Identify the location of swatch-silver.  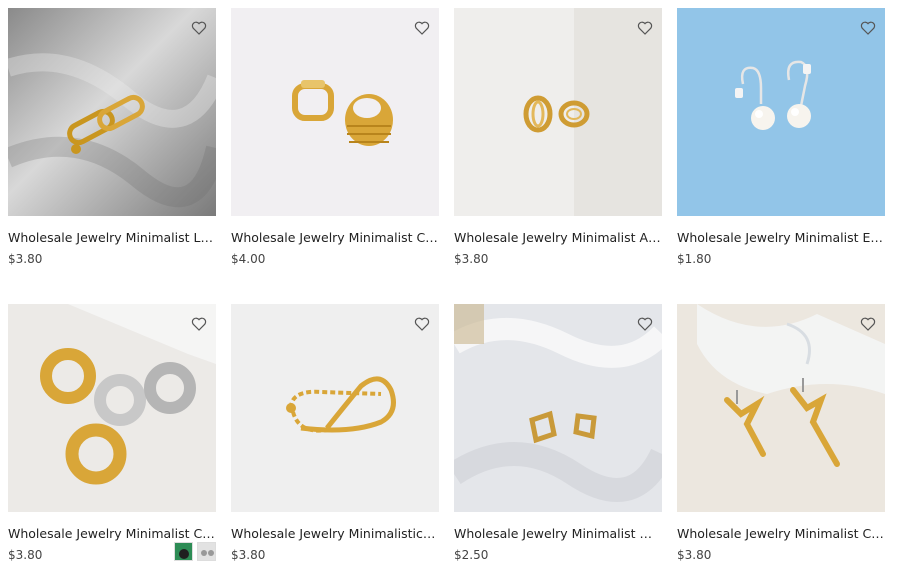
(206, 551).